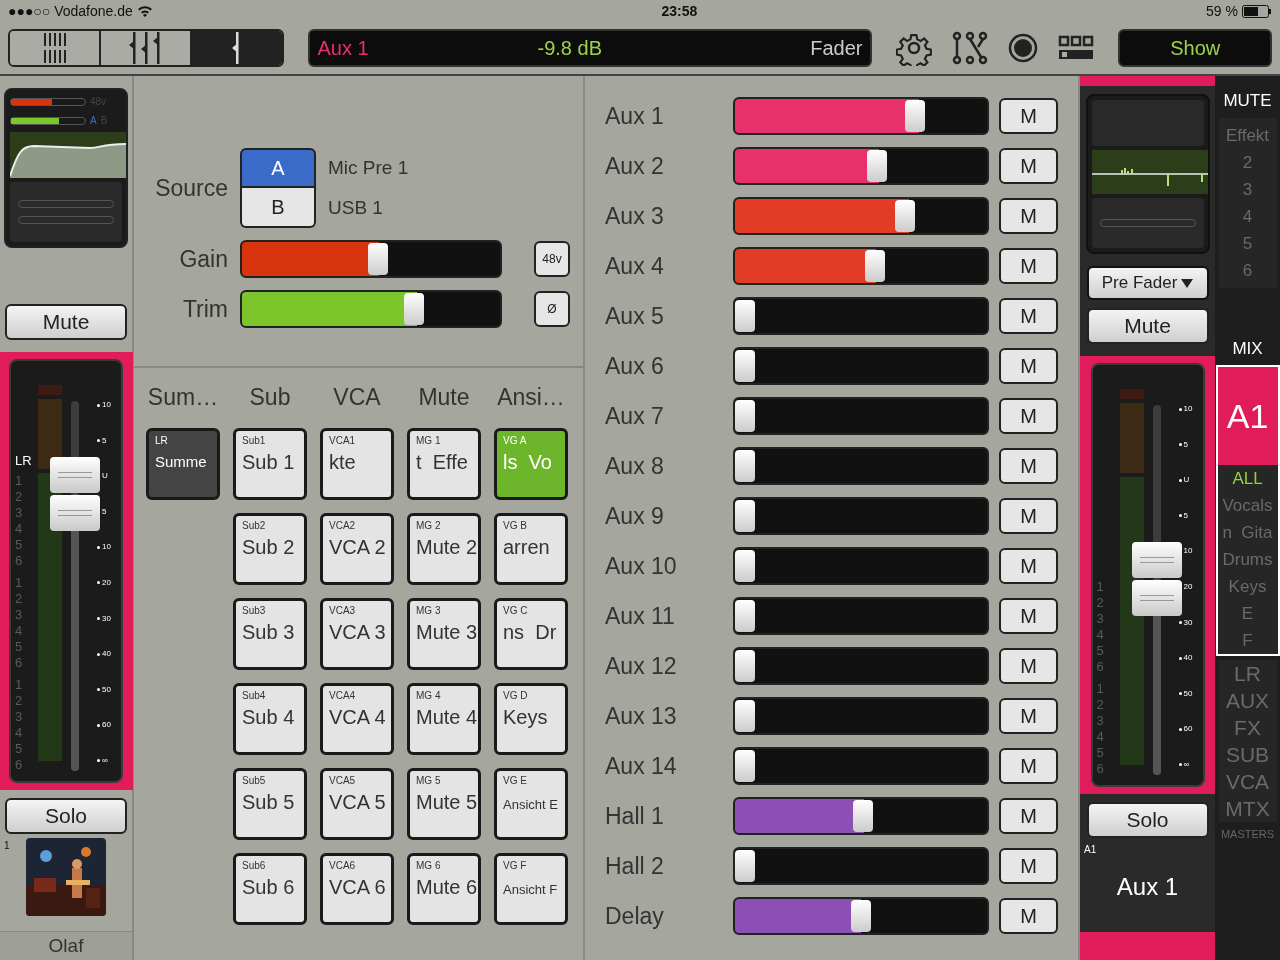 The width and height of the screenshot is (1280, 960). What do you see at coordinates (270, 463) in the screenshot?
I see `group-button: Sub1 Sub 1` at bounding box center [270, 463].